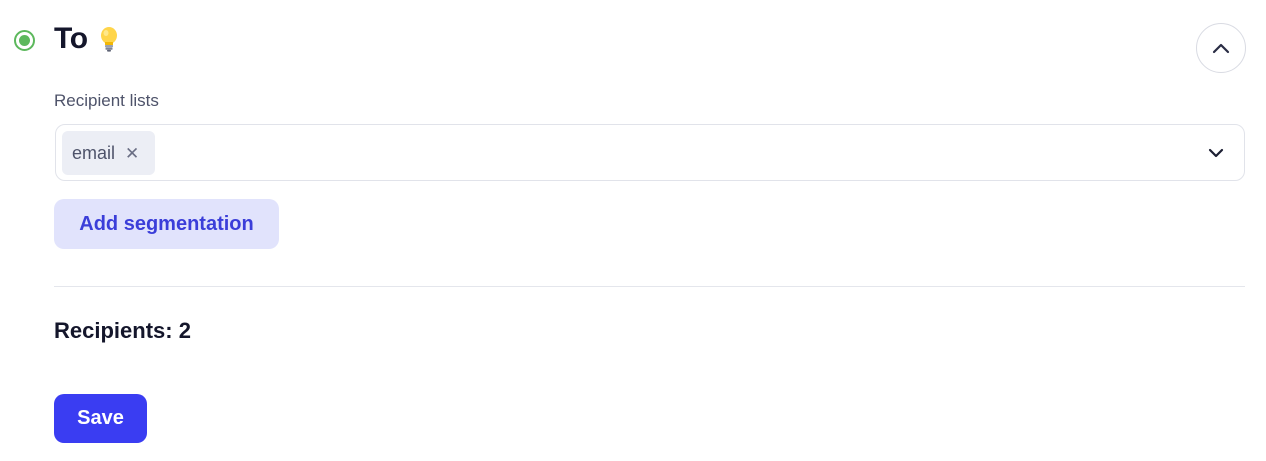 Image resolution: width=1266 pixels, height=461 pixels. I want to click on section-header: To, so click(87, 39).